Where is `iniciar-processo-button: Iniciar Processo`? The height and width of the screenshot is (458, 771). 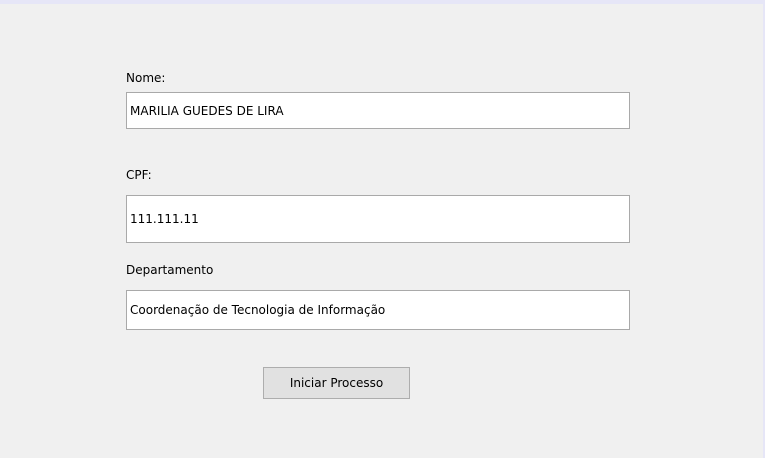
iniciar-processo-button: Iniciar Processo is located at coordinates (336, 383).